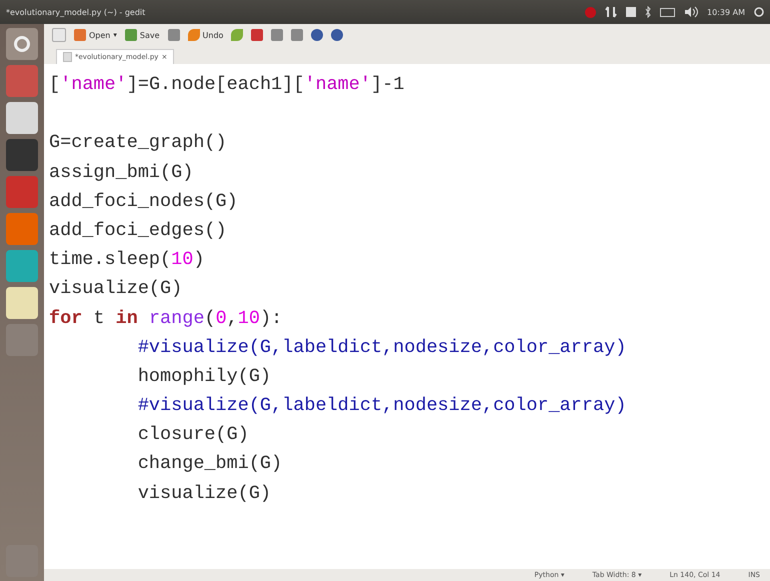  I want to click on code-line: ['name']=G.node[each1]['name']-1, so click(226, 85).